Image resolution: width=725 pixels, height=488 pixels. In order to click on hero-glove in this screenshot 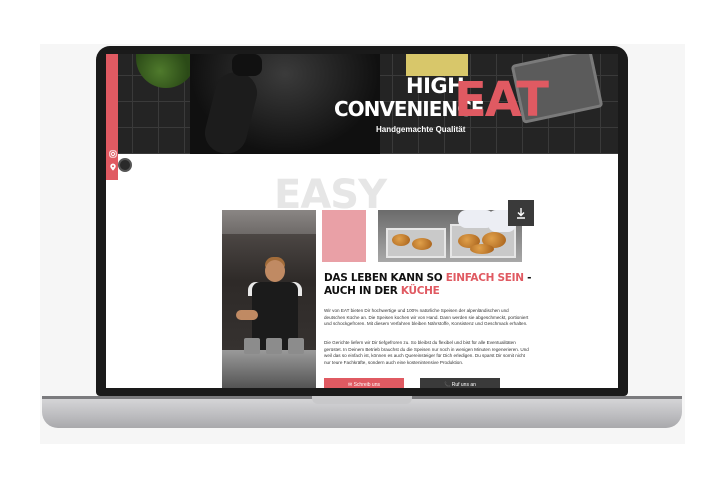, I will do `click(247, 65)`.